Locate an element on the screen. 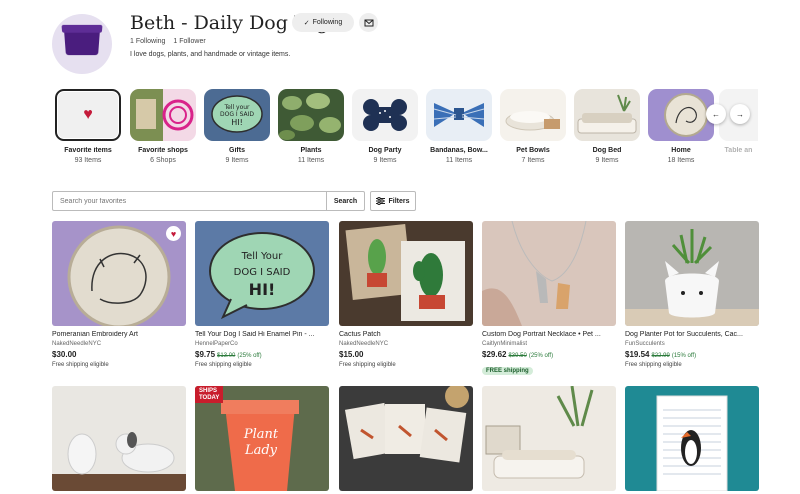 The image size is (800, 494). collection-count: 93 Items is located at coordinates (88, 160).